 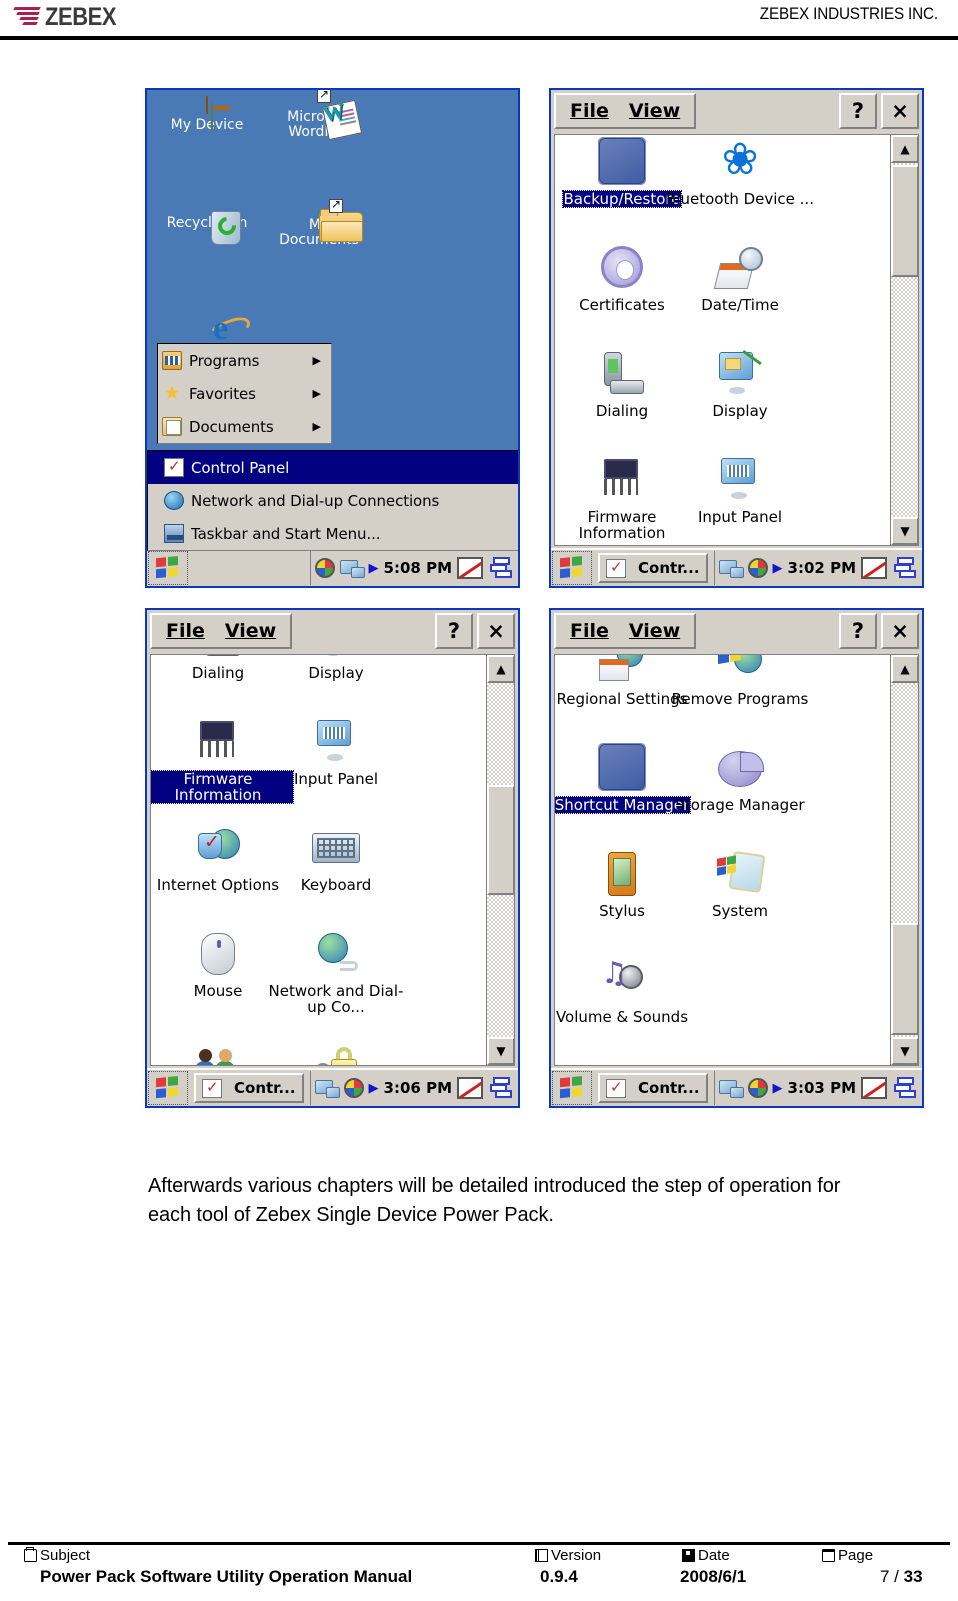 What do you see at coordinates (319, 223) in the screenshot?
I see `desktop-icon-my-documents: My Documents` at bounding box center [319, 223].